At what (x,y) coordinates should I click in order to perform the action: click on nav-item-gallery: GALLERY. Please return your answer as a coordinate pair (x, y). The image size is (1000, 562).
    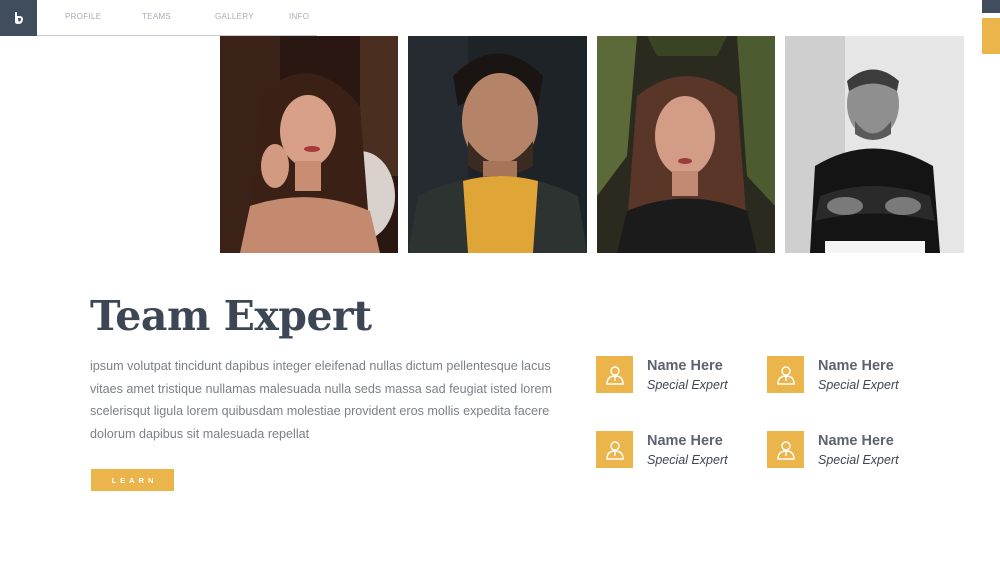
    Looking at the image, I should click on (234, 16).